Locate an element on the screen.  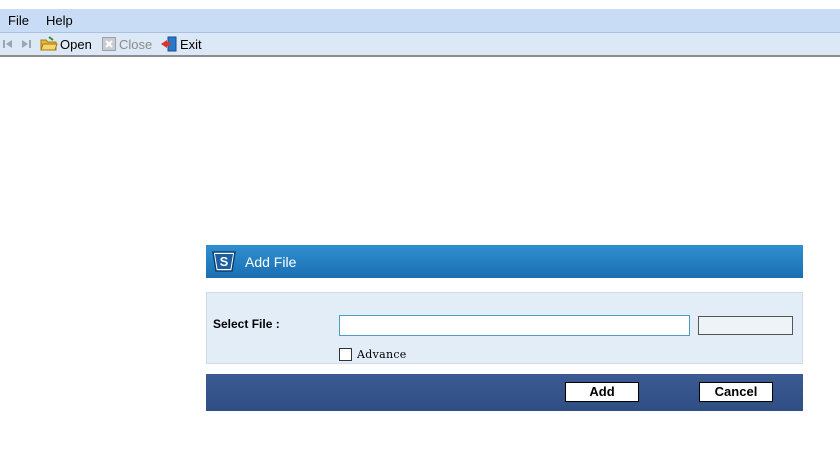
app-logo-icon: S is located at coordinates (224, 261).